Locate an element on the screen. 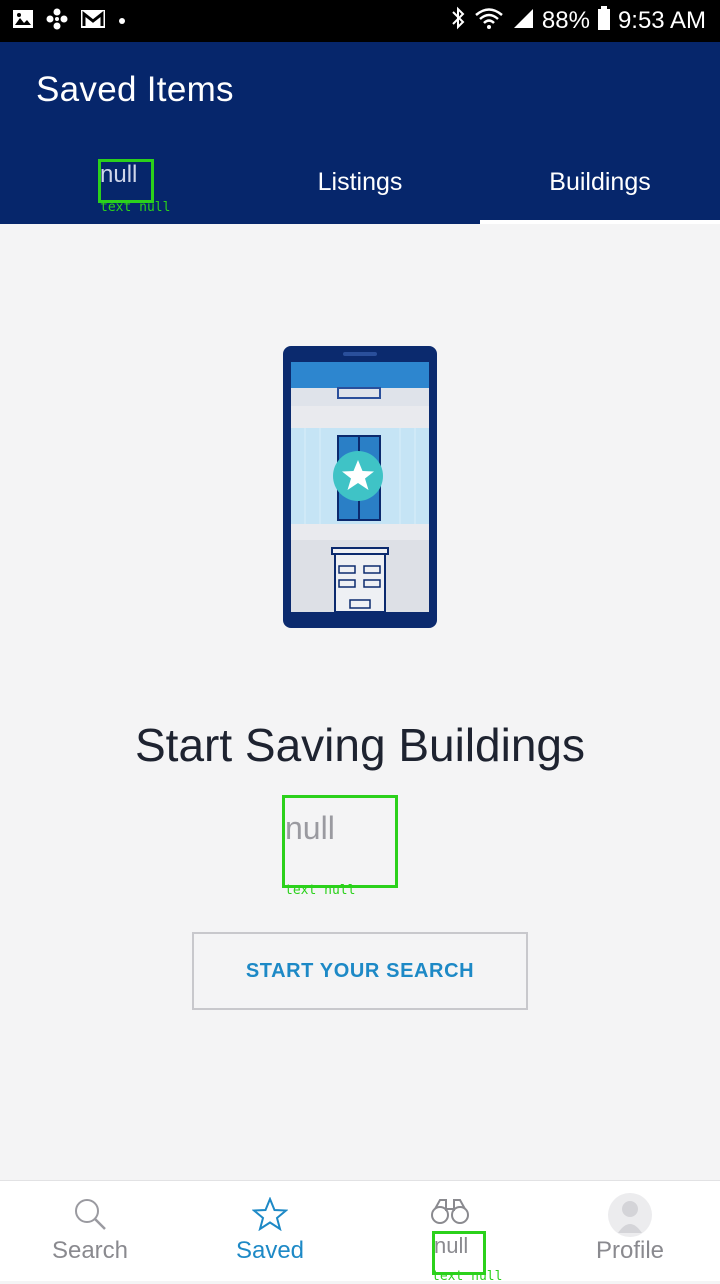 This screenshot has width=720, height=1284. wifi-icon is located at coordinates (489, 21).